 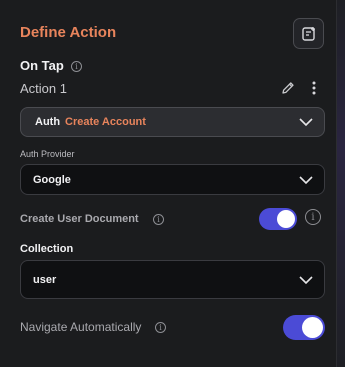 I want to click on auth-provider-value: Google, so click(x=52, y=179).